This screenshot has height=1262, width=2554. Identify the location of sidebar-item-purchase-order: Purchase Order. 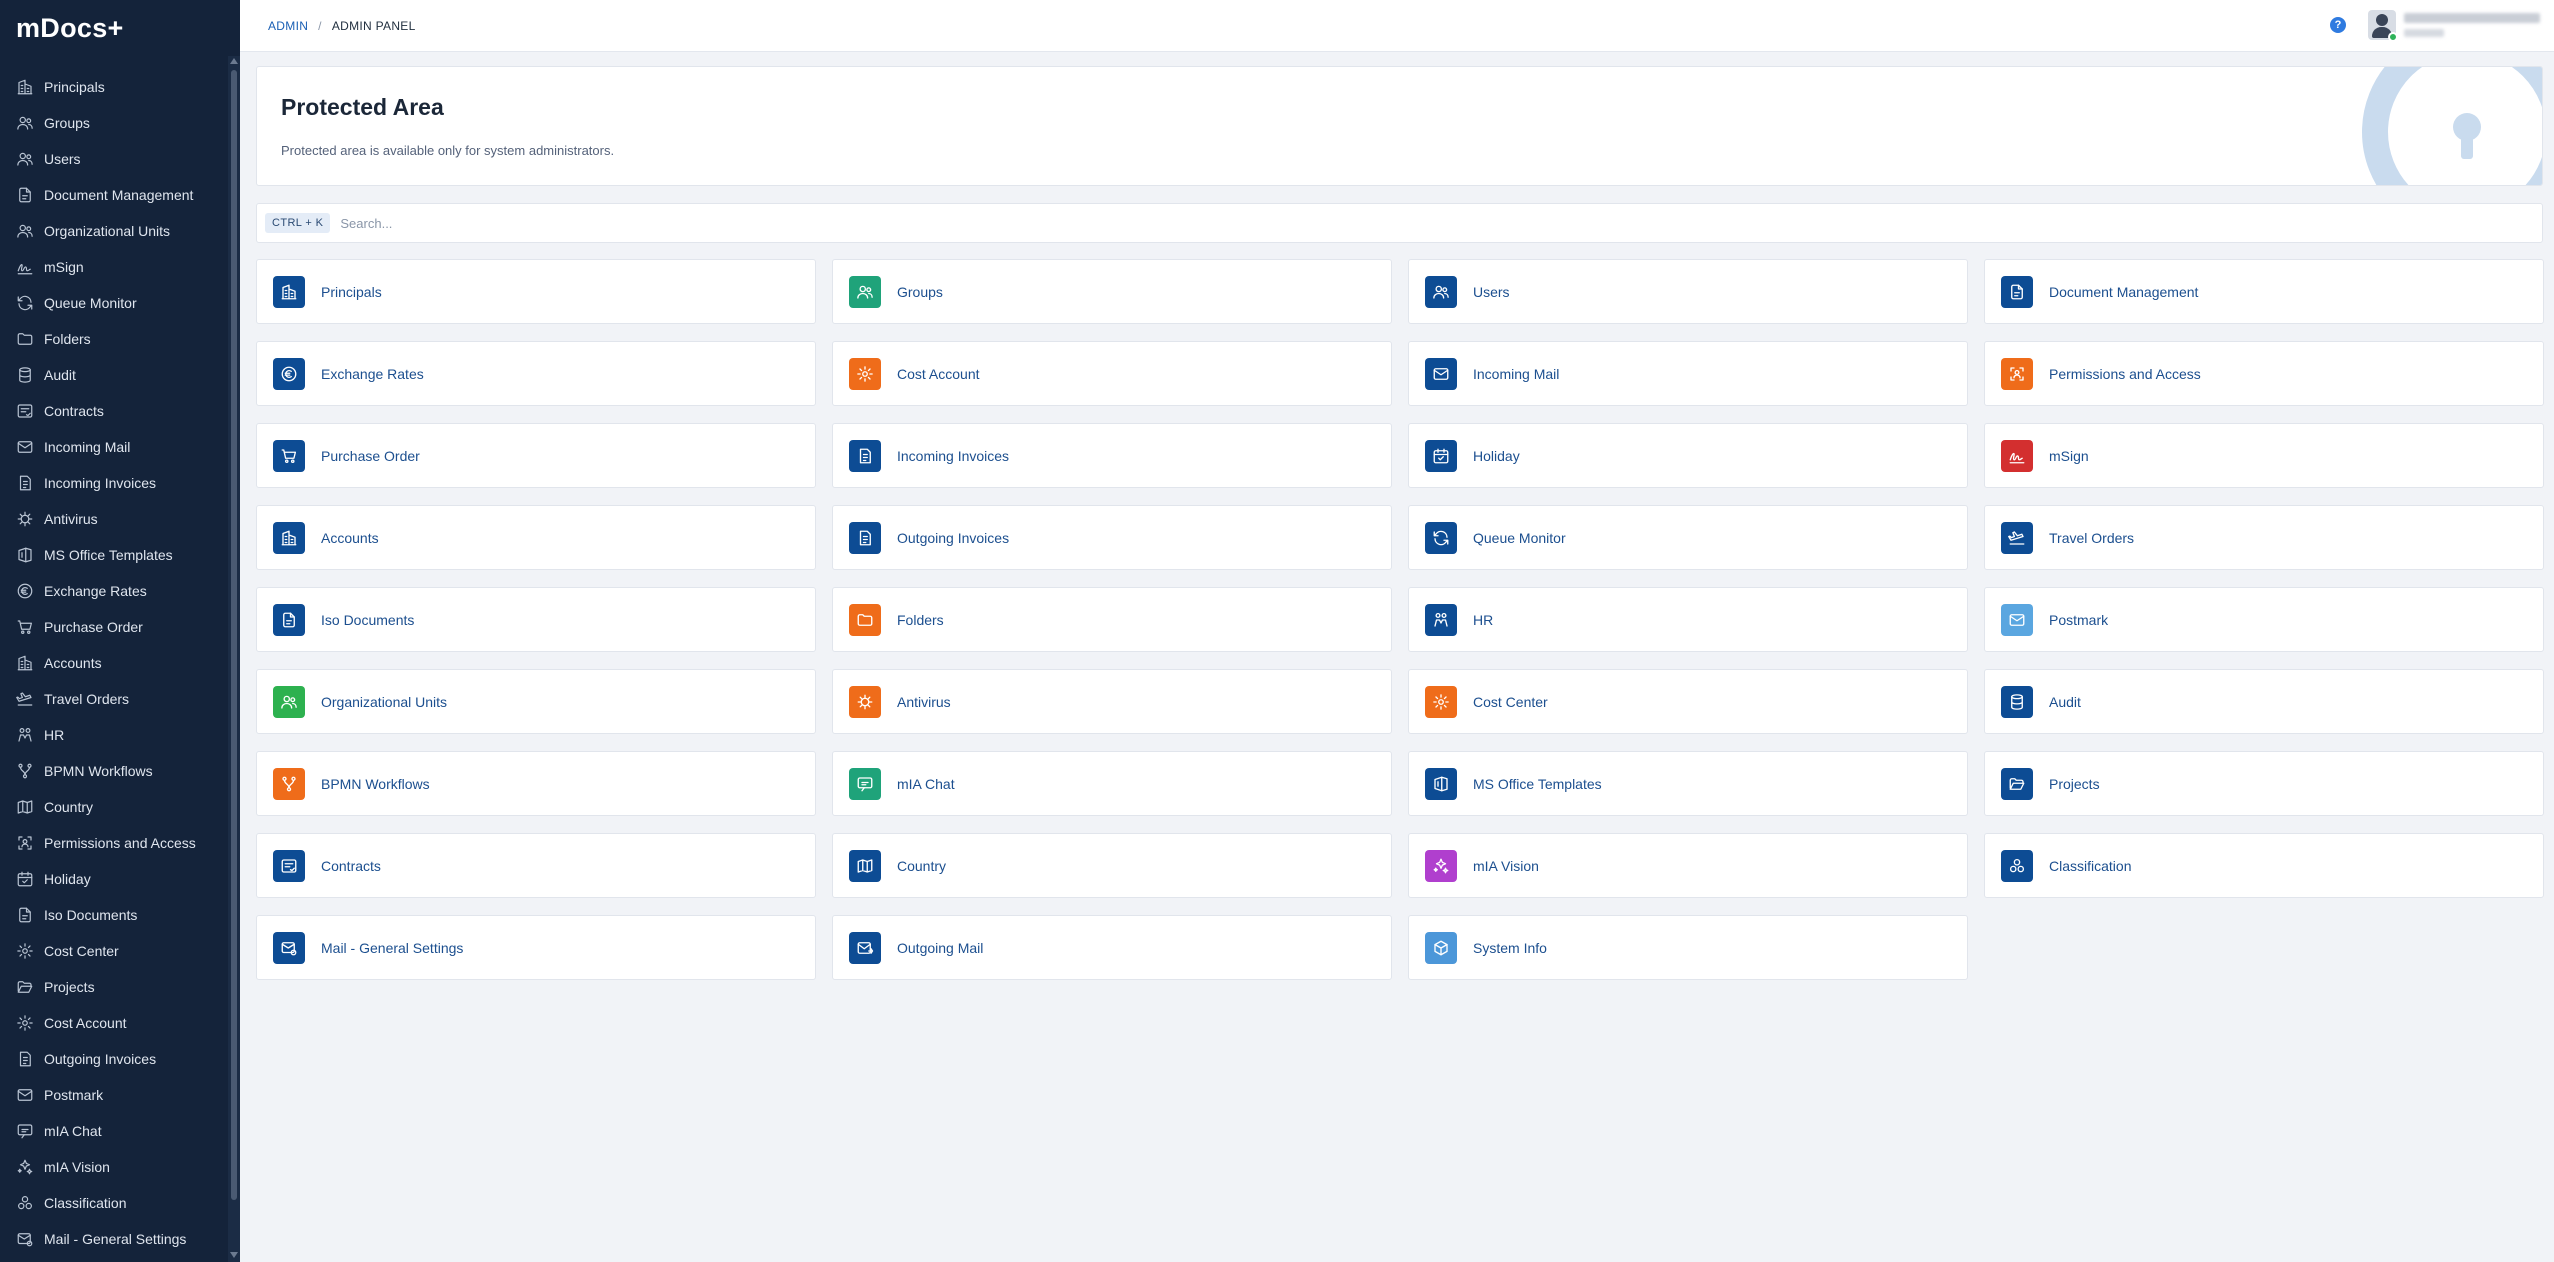
(114, 627).